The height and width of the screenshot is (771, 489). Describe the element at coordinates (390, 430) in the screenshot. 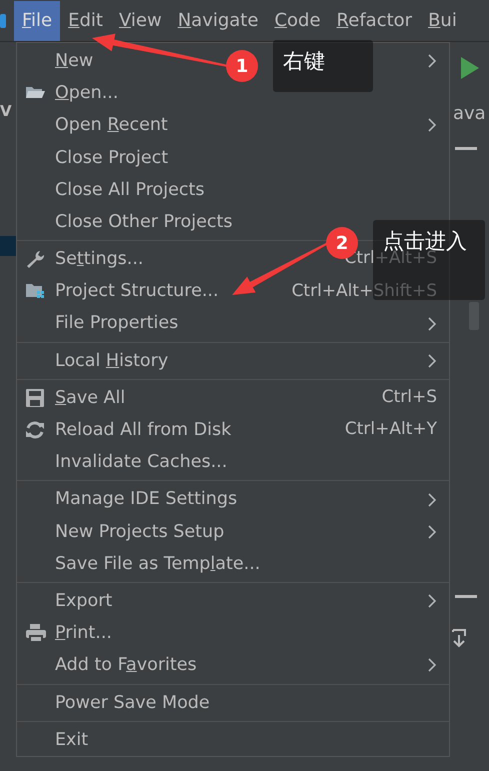

I see `shortcut-label: Ctrl+Alt+Y` at that location.